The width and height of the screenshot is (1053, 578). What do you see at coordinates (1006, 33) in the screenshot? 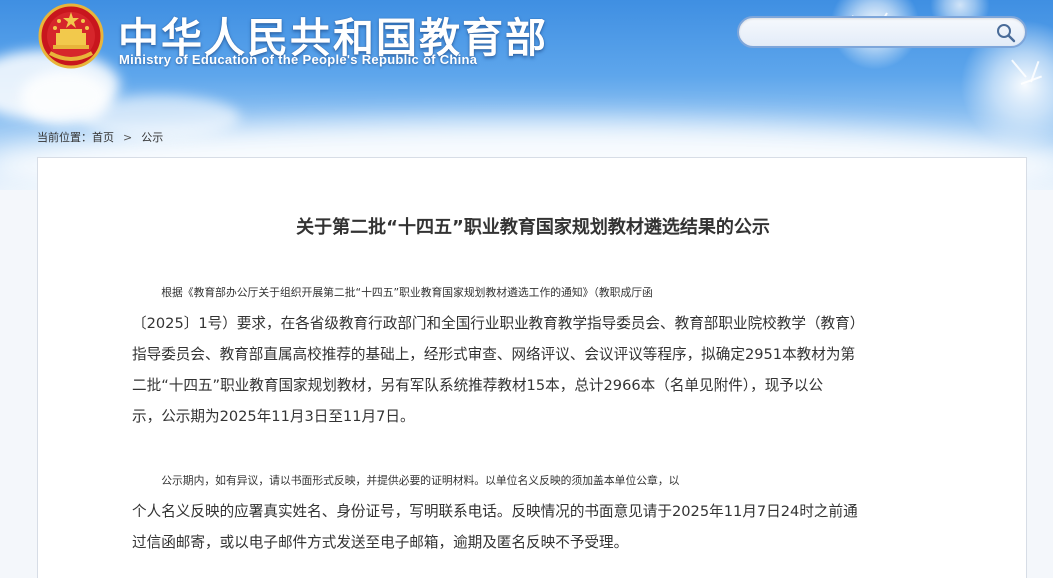
I see `search-icon` at bounding box center [1006, 33].